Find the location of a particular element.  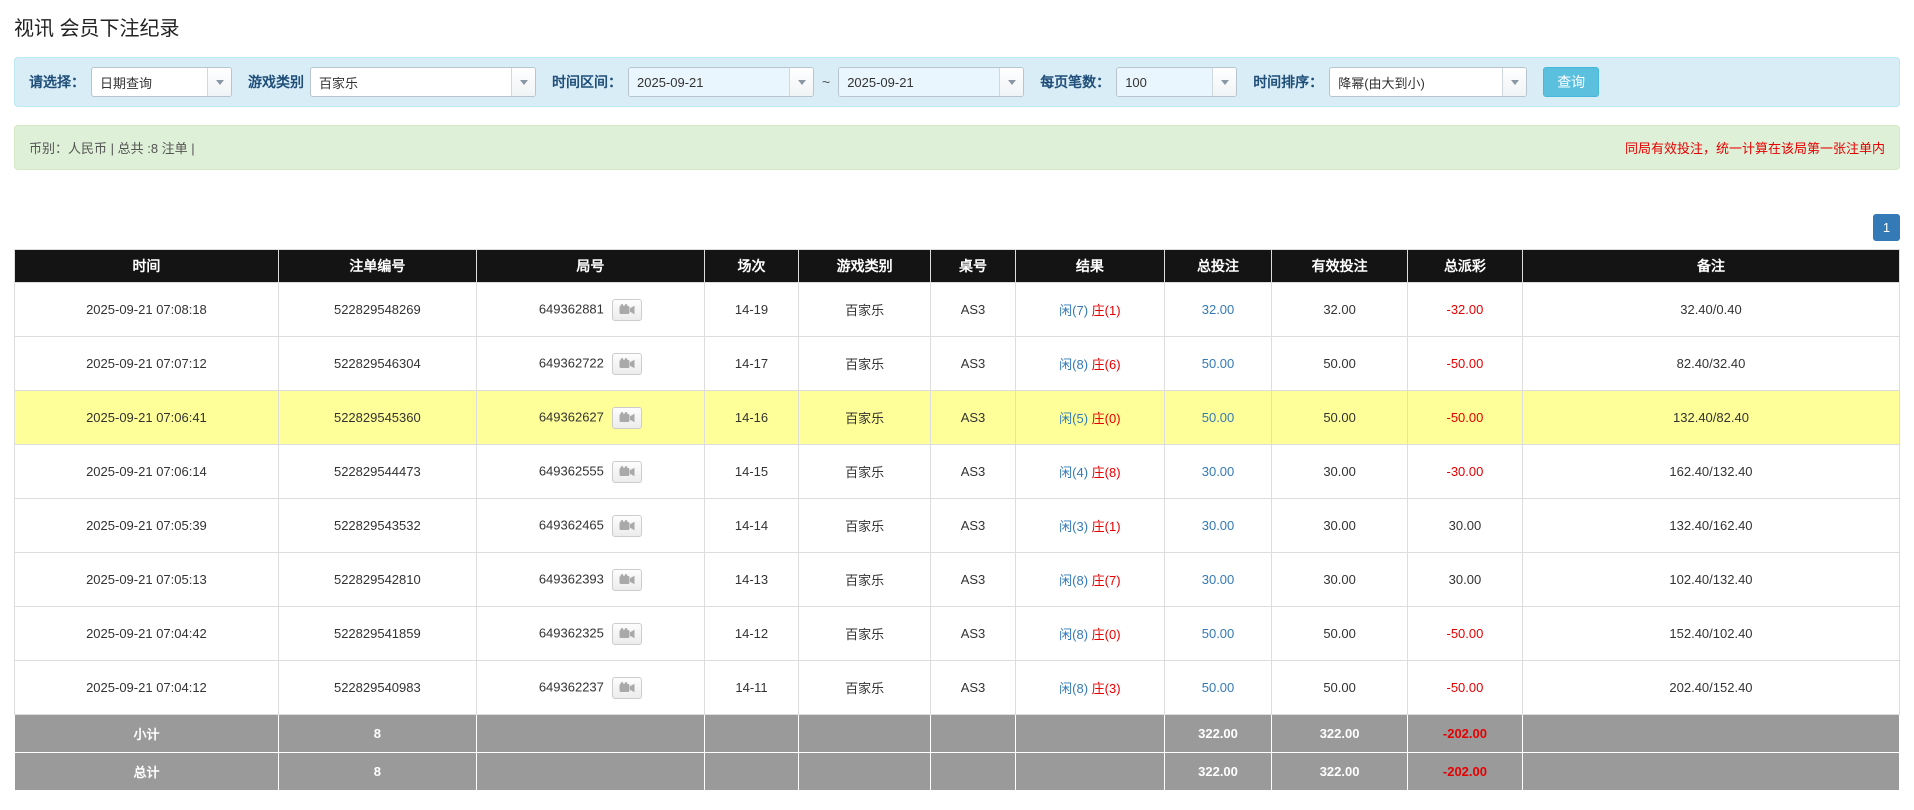

sort-dropdown-button is located at coordinates (1514, 82).